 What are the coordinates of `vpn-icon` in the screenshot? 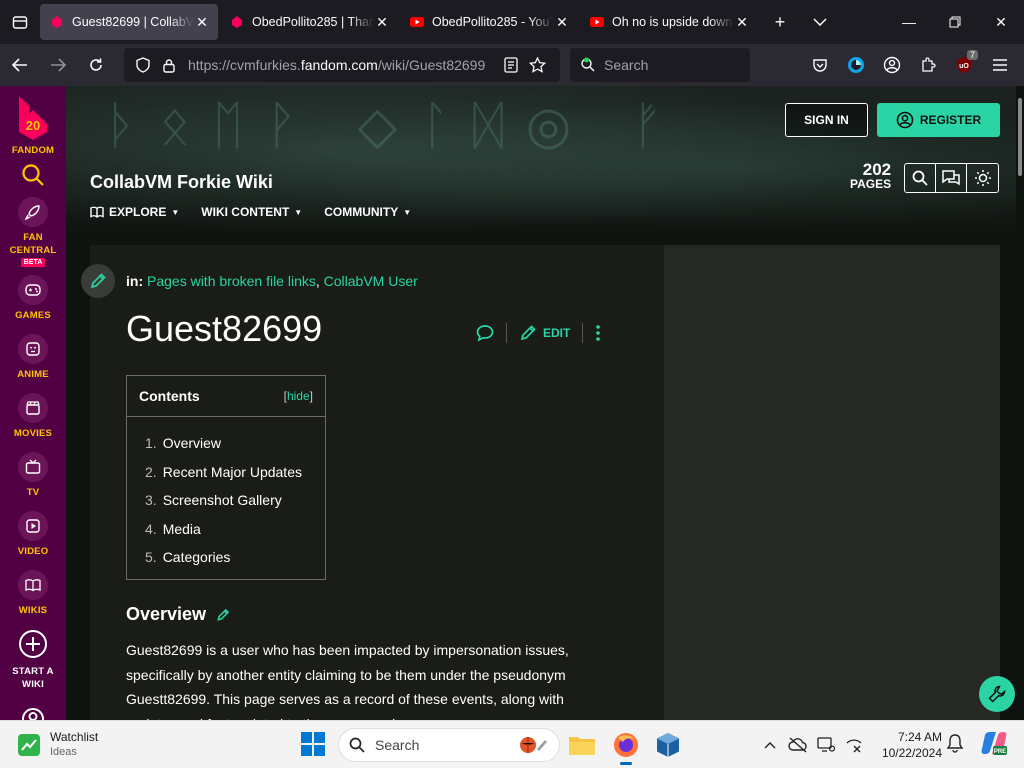 It's located at (856, 65).